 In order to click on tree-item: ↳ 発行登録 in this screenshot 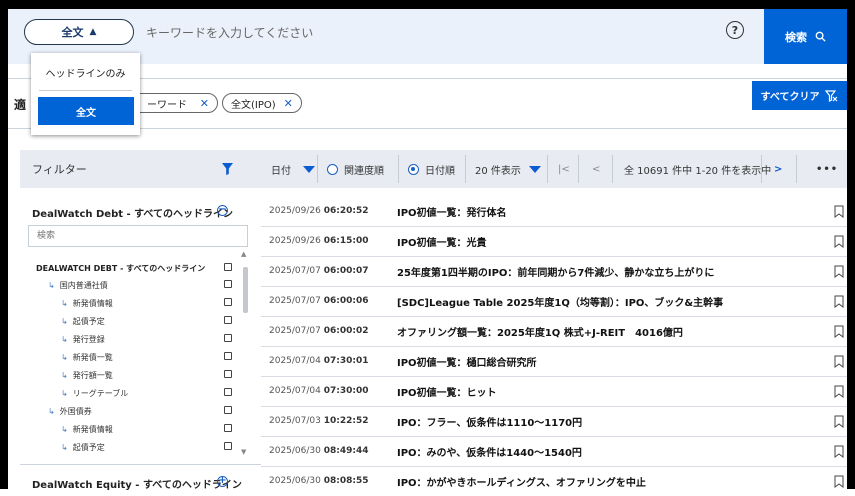, I will do `click(83, 339)`.